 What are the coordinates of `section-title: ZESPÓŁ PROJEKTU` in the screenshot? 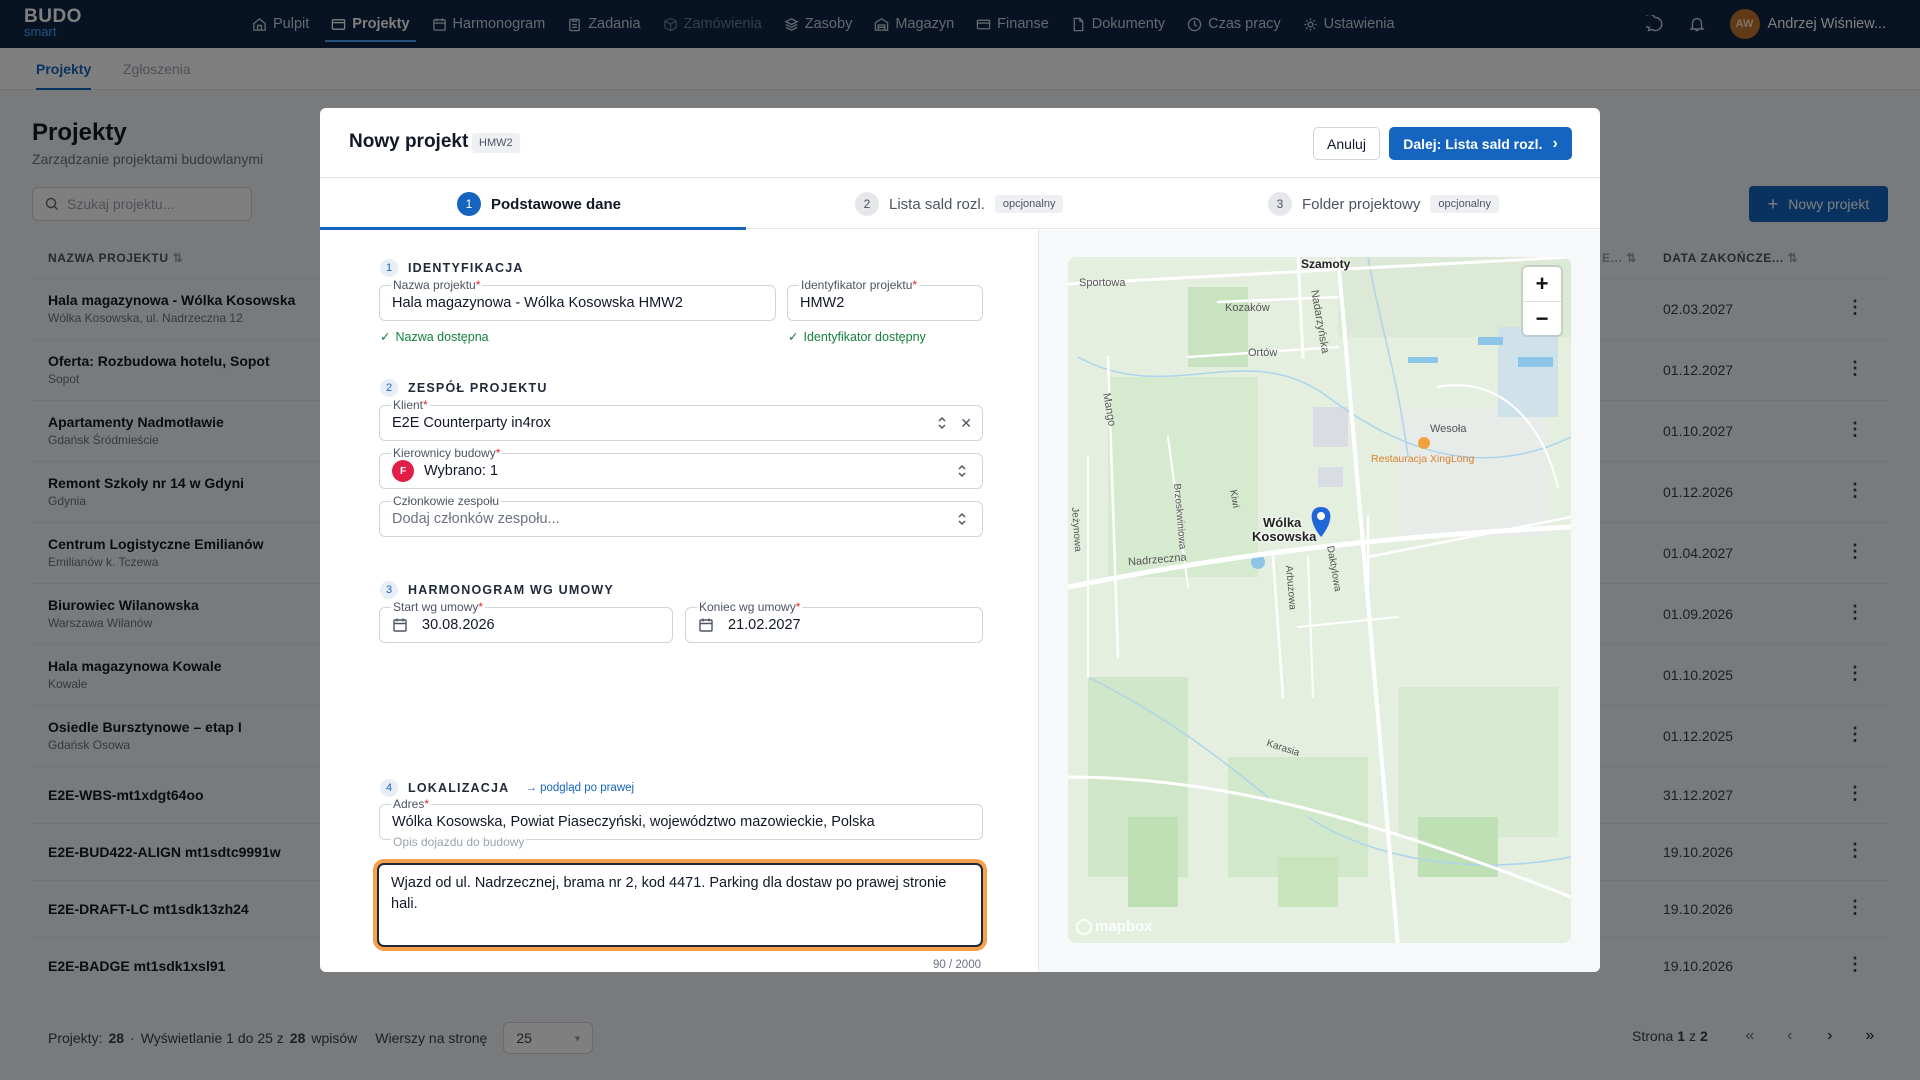 It's located at (478, 388).